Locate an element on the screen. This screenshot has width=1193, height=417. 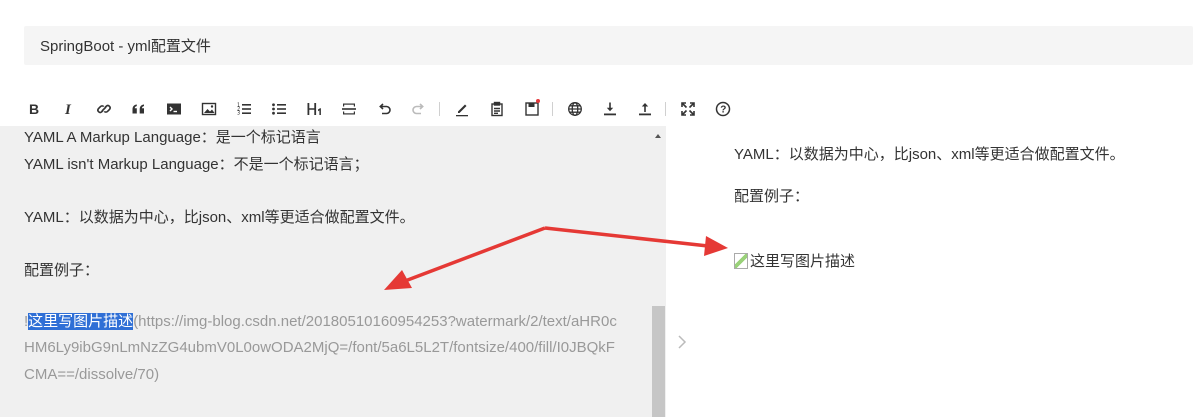
unordered-list-button is located at coordinates (278, 109).